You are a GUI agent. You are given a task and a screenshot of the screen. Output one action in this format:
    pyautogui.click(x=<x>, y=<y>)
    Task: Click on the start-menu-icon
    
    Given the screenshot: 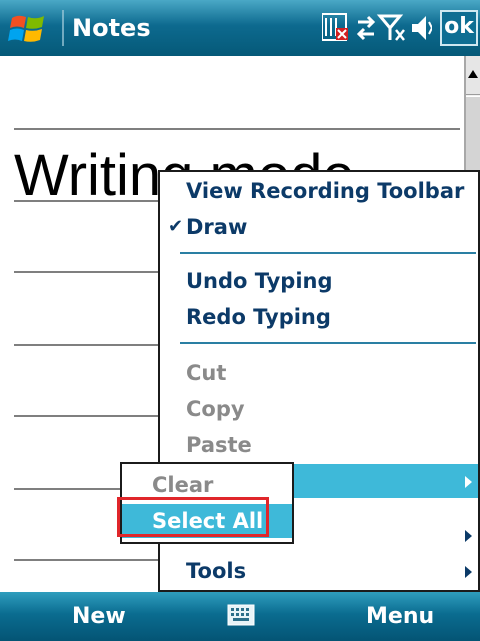 What is the action you would take?
    pyautogui.click(x=29, y=29)
    